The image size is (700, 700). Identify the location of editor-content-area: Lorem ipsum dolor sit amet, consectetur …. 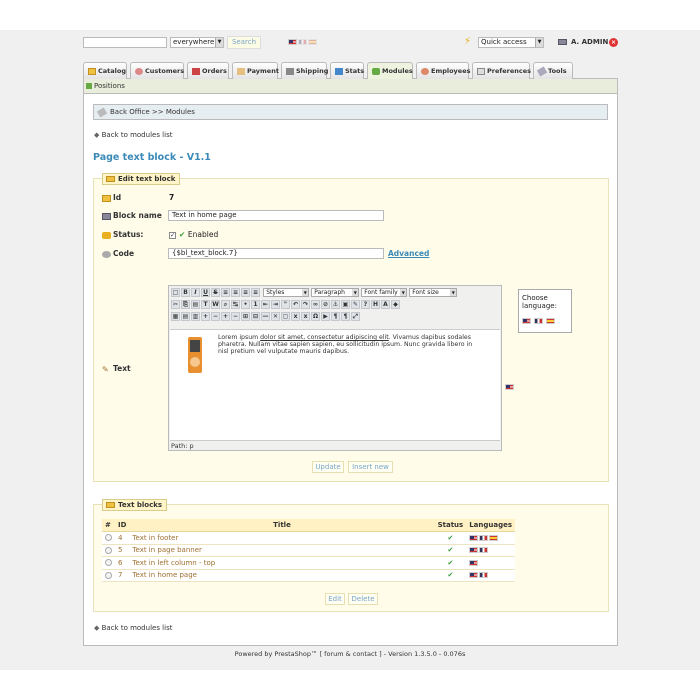
(335, 385).